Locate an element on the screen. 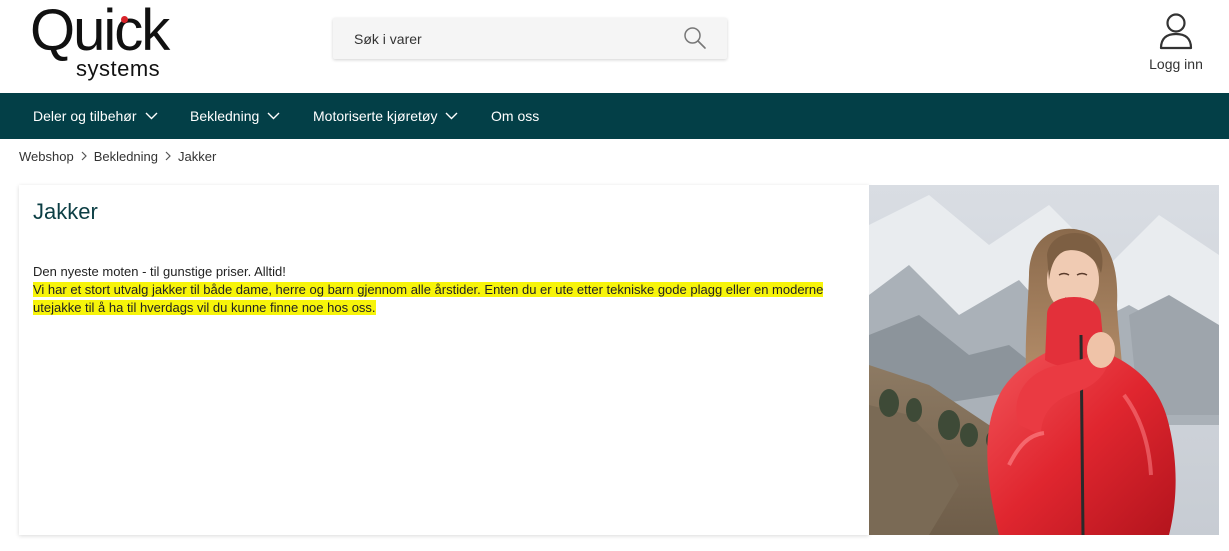  breadcrumb-item-webshop: Webshop is located at coordinates (46, 156).